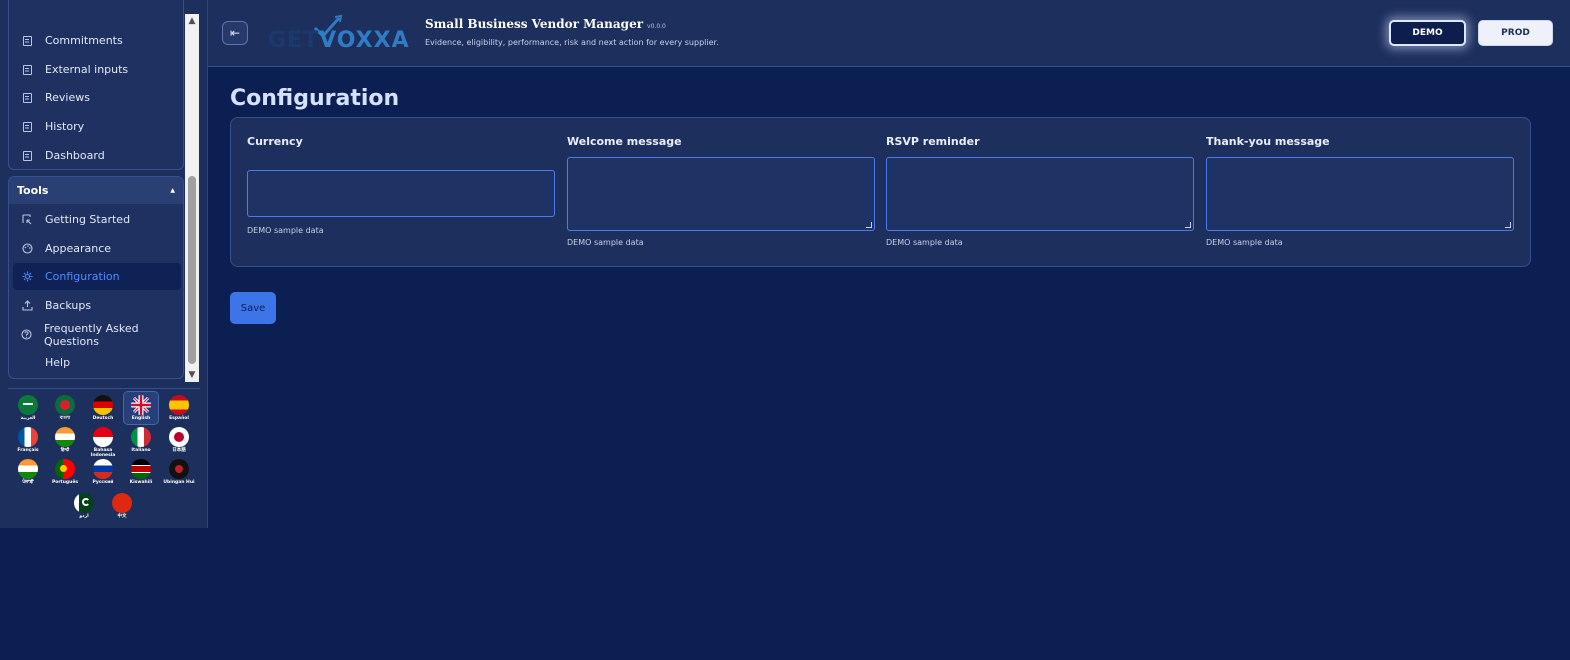 The width and height of the screenshot is (1570, 660). I want to click on language-german: Deutsch, so click(103, 408).